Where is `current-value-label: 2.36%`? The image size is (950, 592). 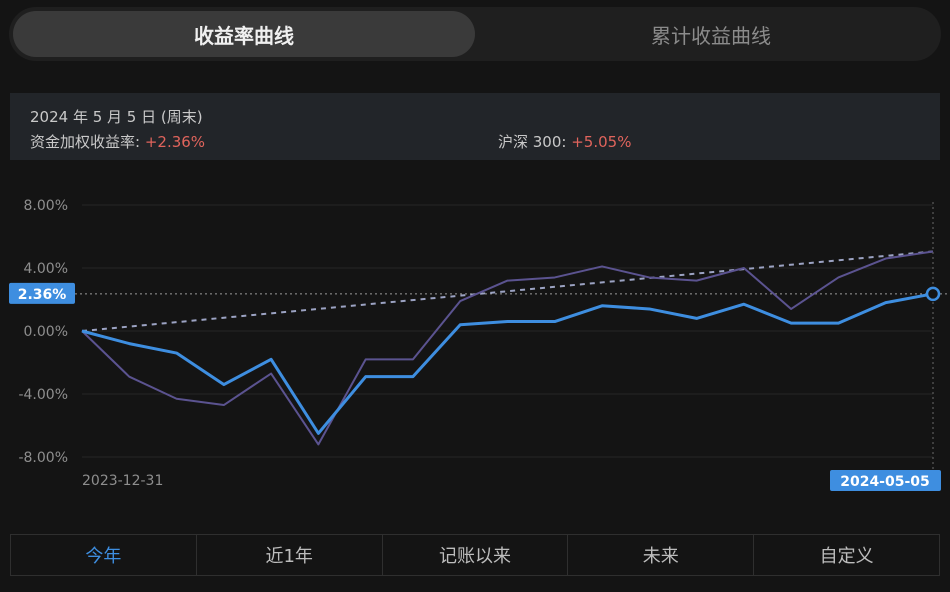
current-value-label: 2.36% is located at coordinates (42, 295).